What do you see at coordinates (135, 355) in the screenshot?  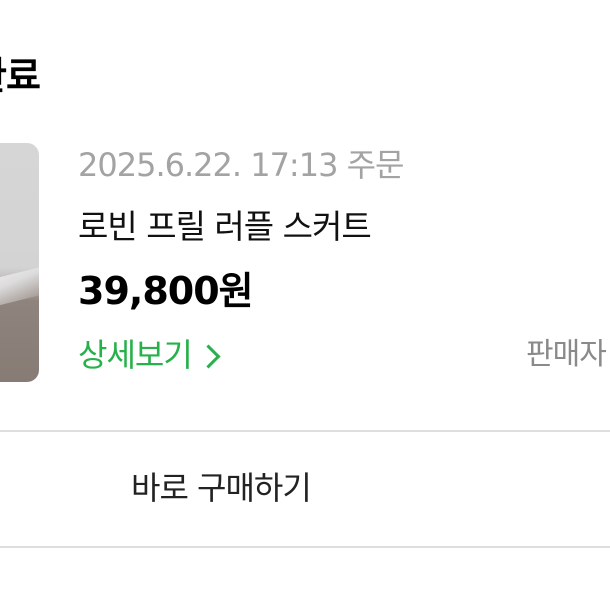 I see `view-details-label: 상세보기` at bounding box center [135, 355].